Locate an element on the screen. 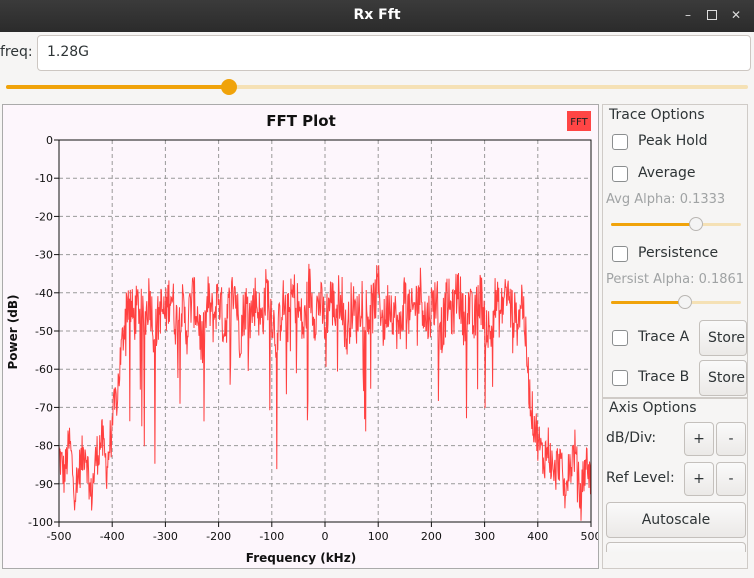 The width and height of the screenshot is (754, 578). freq-label: freq: is located at coordinates (16, 52).